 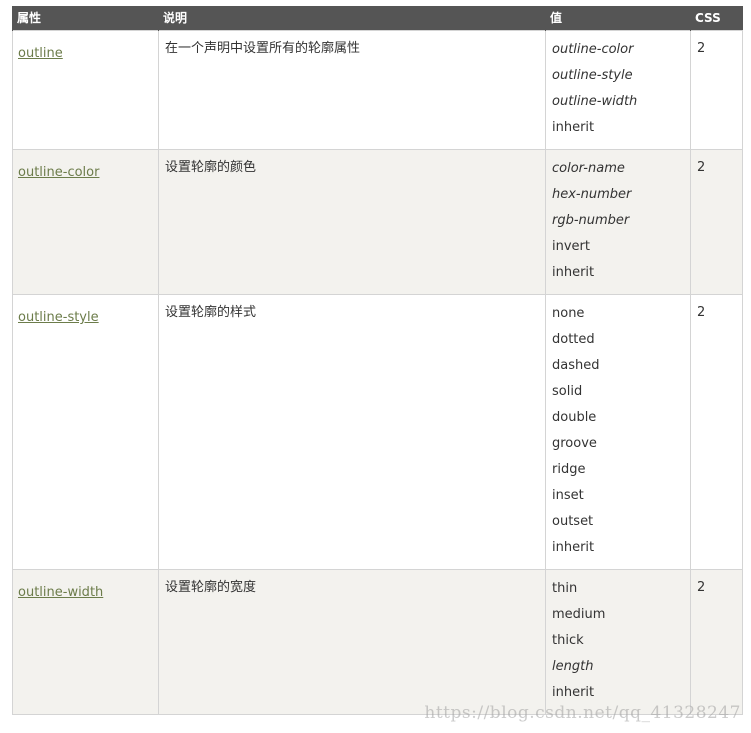 What do you see at coordinates (618, 18) in the screenshot?
I see `header-values: 值` at bounding box center [618, 18].